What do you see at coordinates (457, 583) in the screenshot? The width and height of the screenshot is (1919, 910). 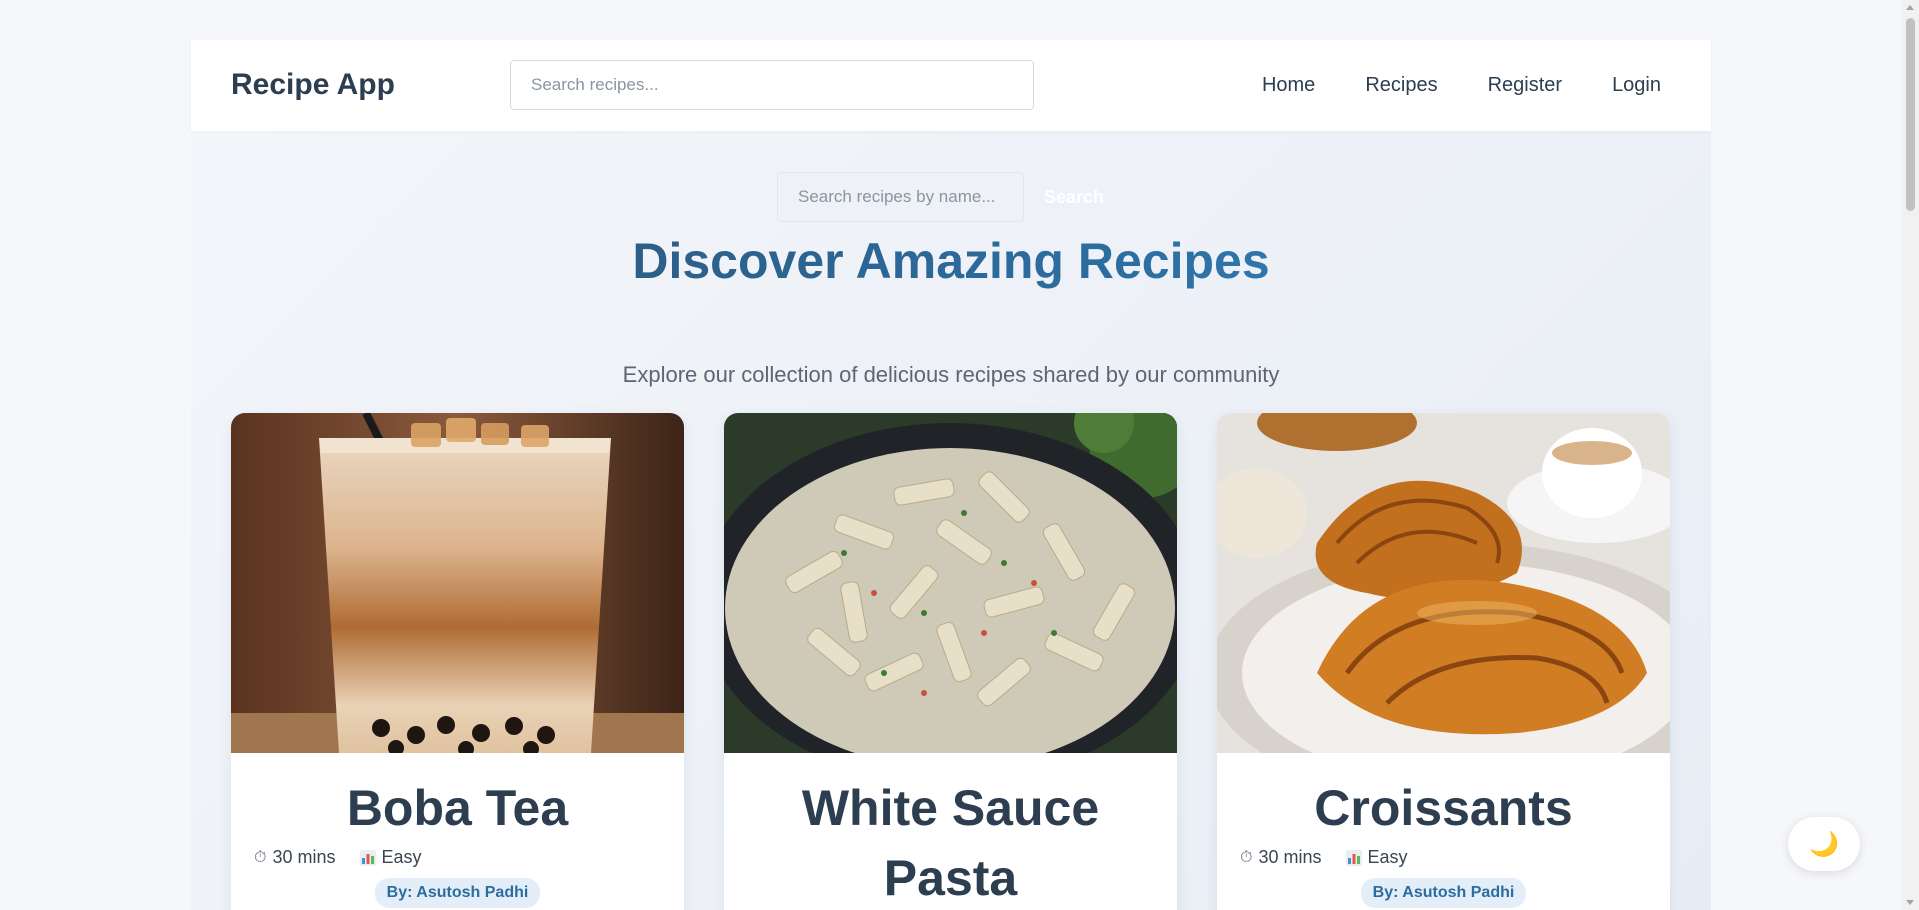 I see `recipe-image-boba-tea` at bounding box center [457, 583].